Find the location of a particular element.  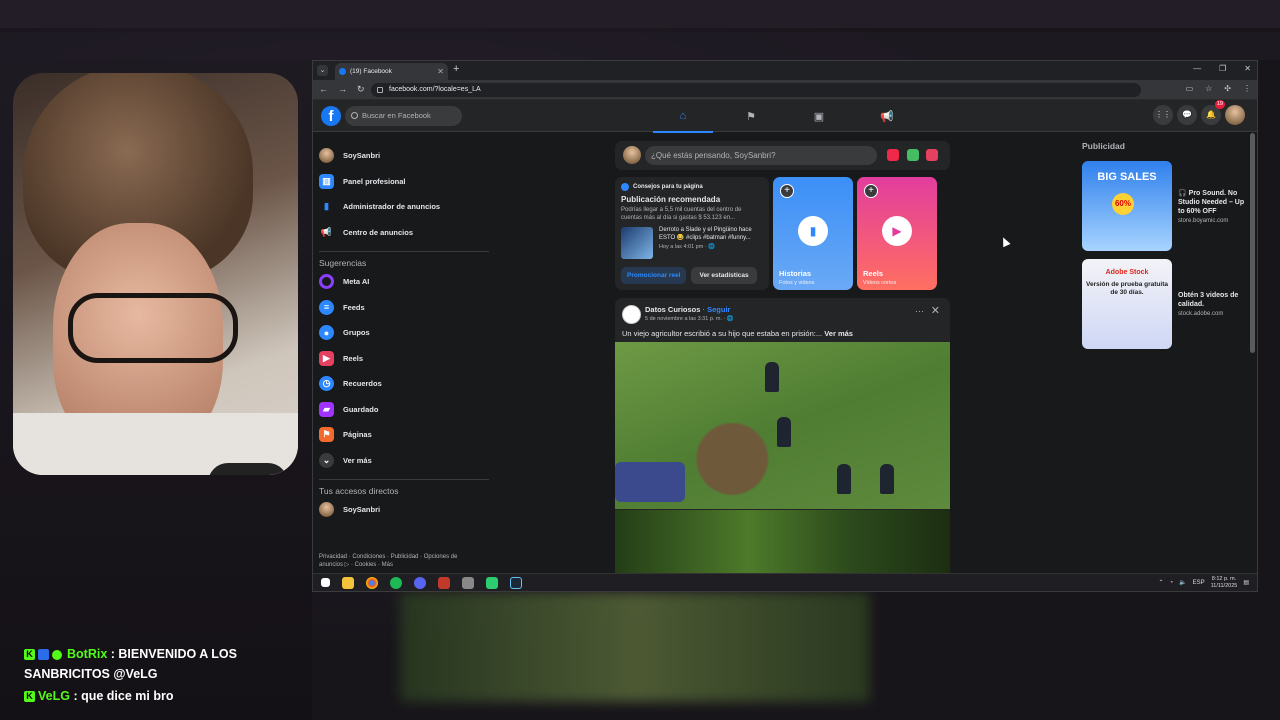

post-author: Datos Curiosos · Seguir is located at coordinates (687, 309).